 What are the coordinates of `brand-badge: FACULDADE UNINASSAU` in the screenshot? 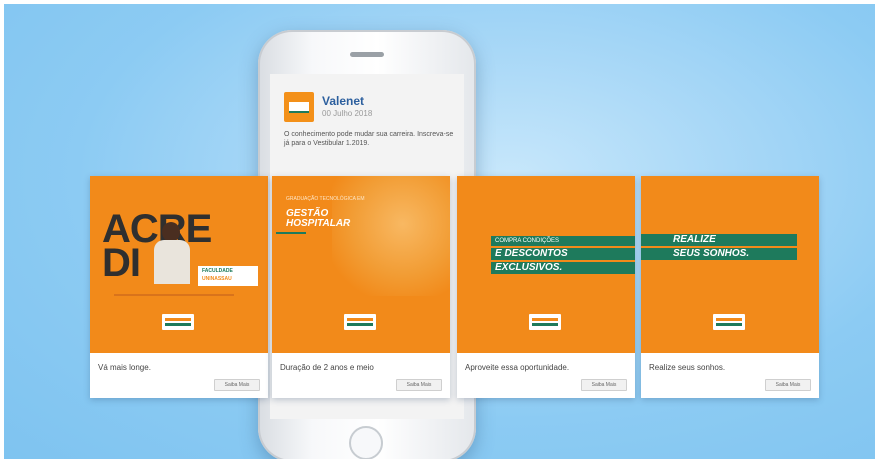 It's located at (228, 276).